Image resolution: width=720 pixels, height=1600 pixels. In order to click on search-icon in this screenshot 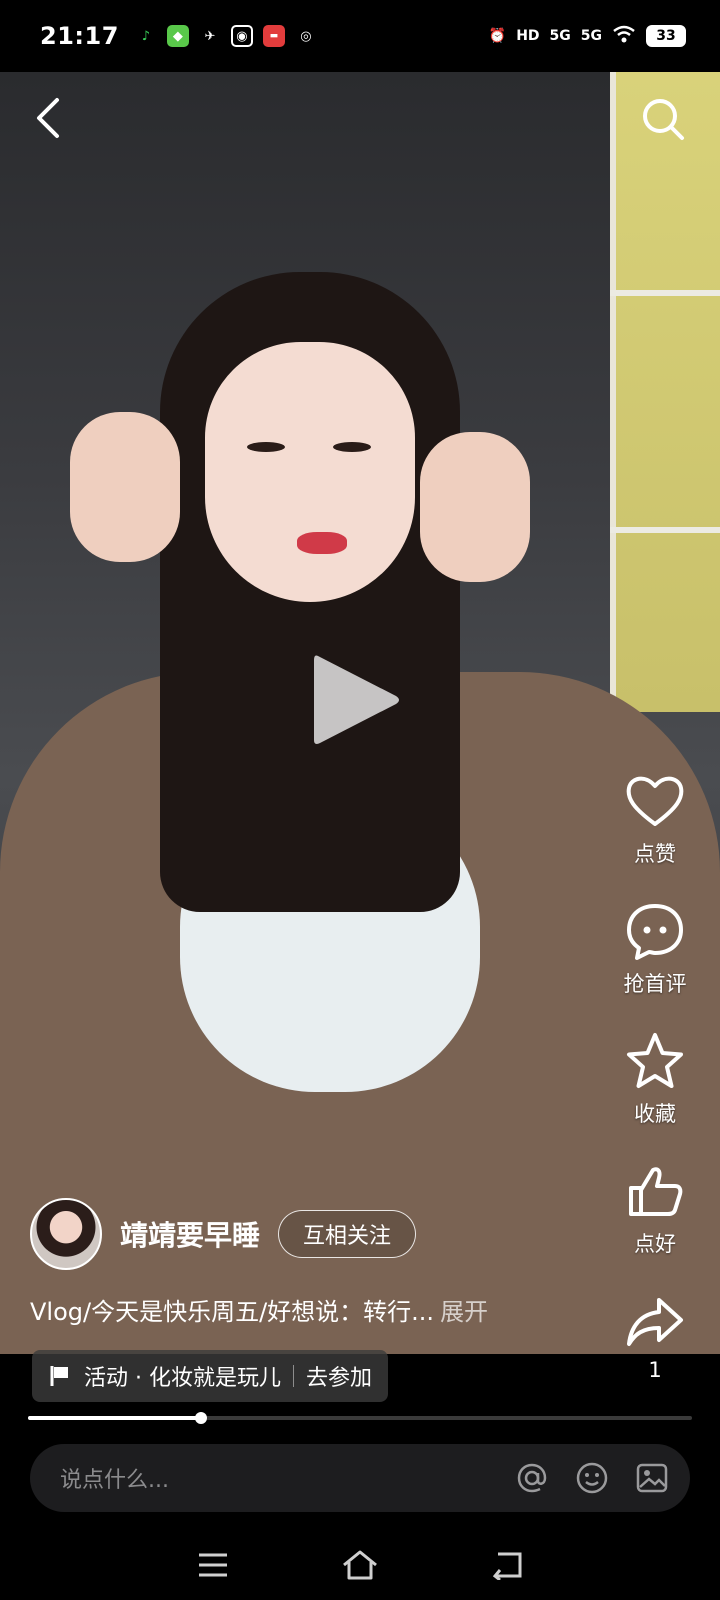, I will do `click(663, 119)`.